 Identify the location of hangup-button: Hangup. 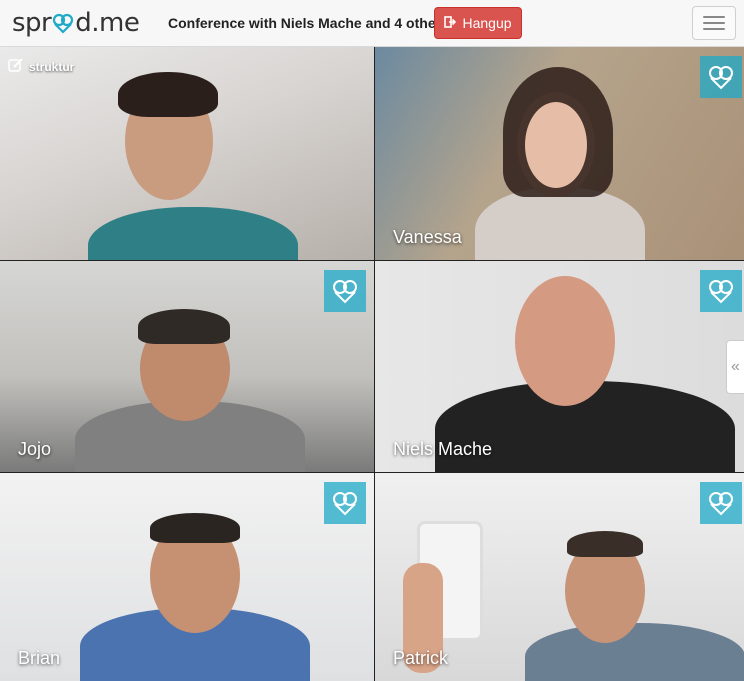
(478, 23).